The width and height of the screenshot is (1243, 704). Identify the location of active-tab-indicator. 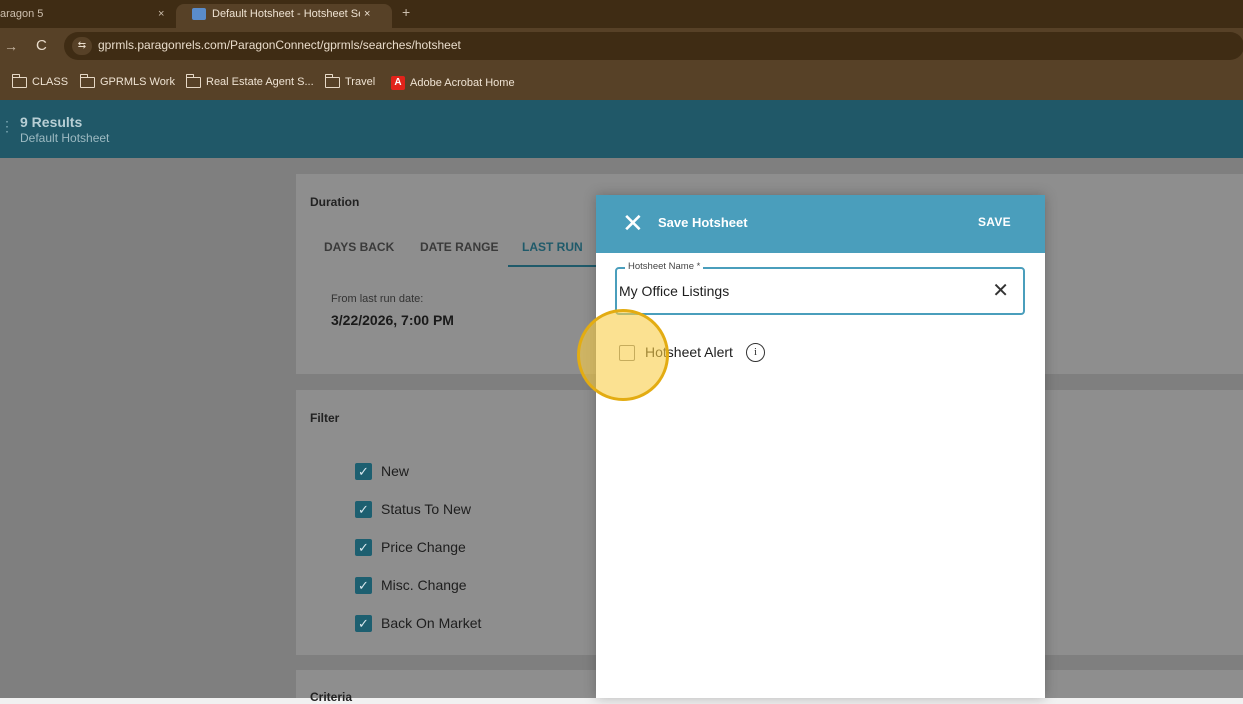
(553, 266).